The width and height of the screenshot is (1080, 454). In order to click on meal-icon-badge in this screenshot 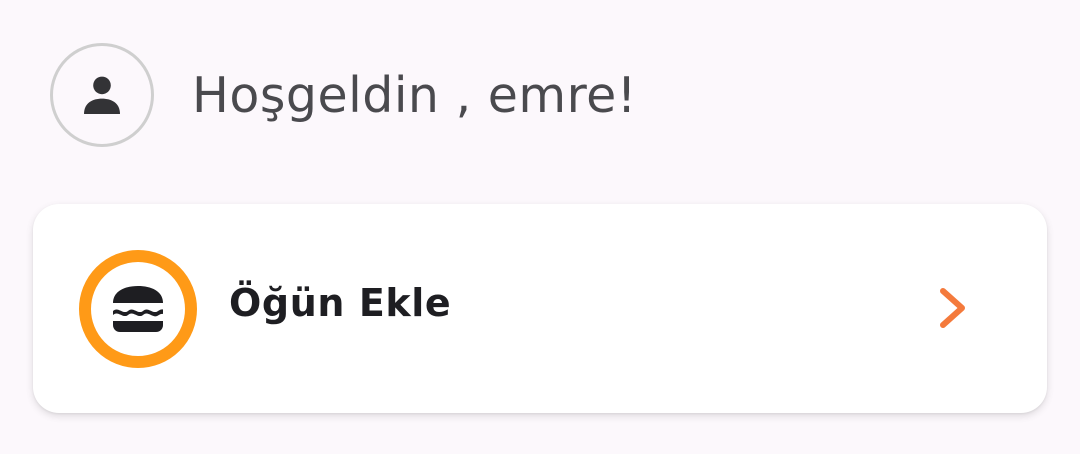, I will do `click(138, 309)`.